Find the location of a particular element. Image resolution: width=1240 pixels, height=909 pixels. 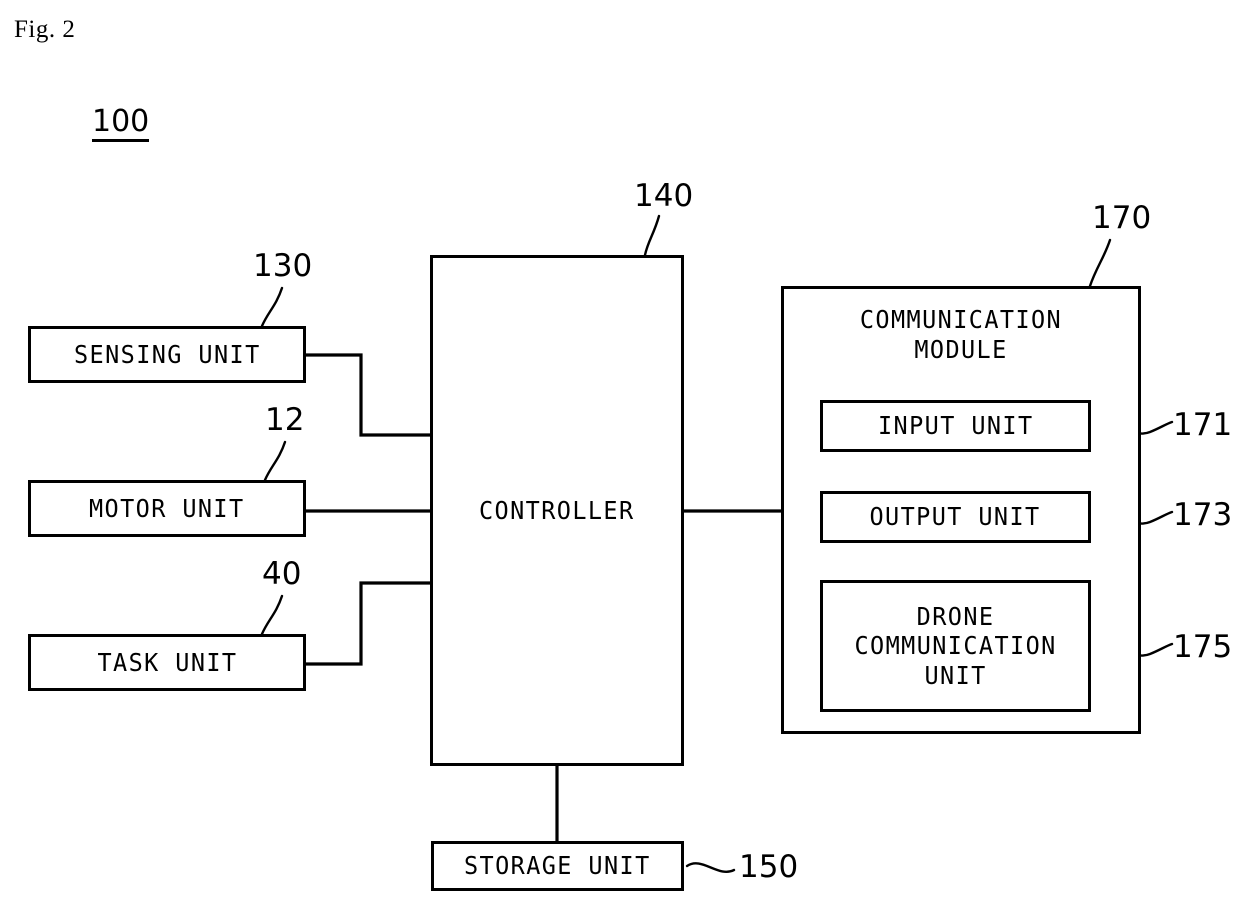

motor-unit-block: MOTOR UNIT is located at coordinates (167, 508).